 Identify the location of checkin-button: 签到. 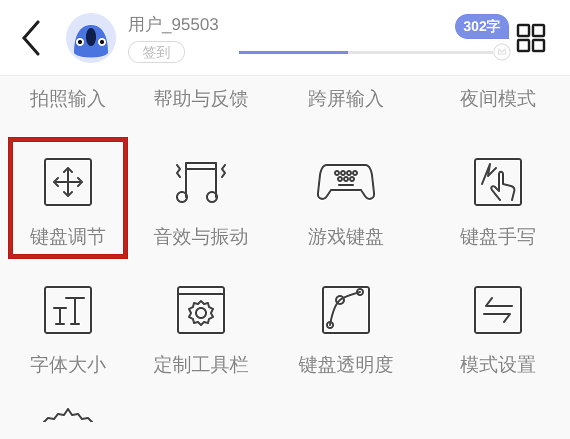
(156, 52).